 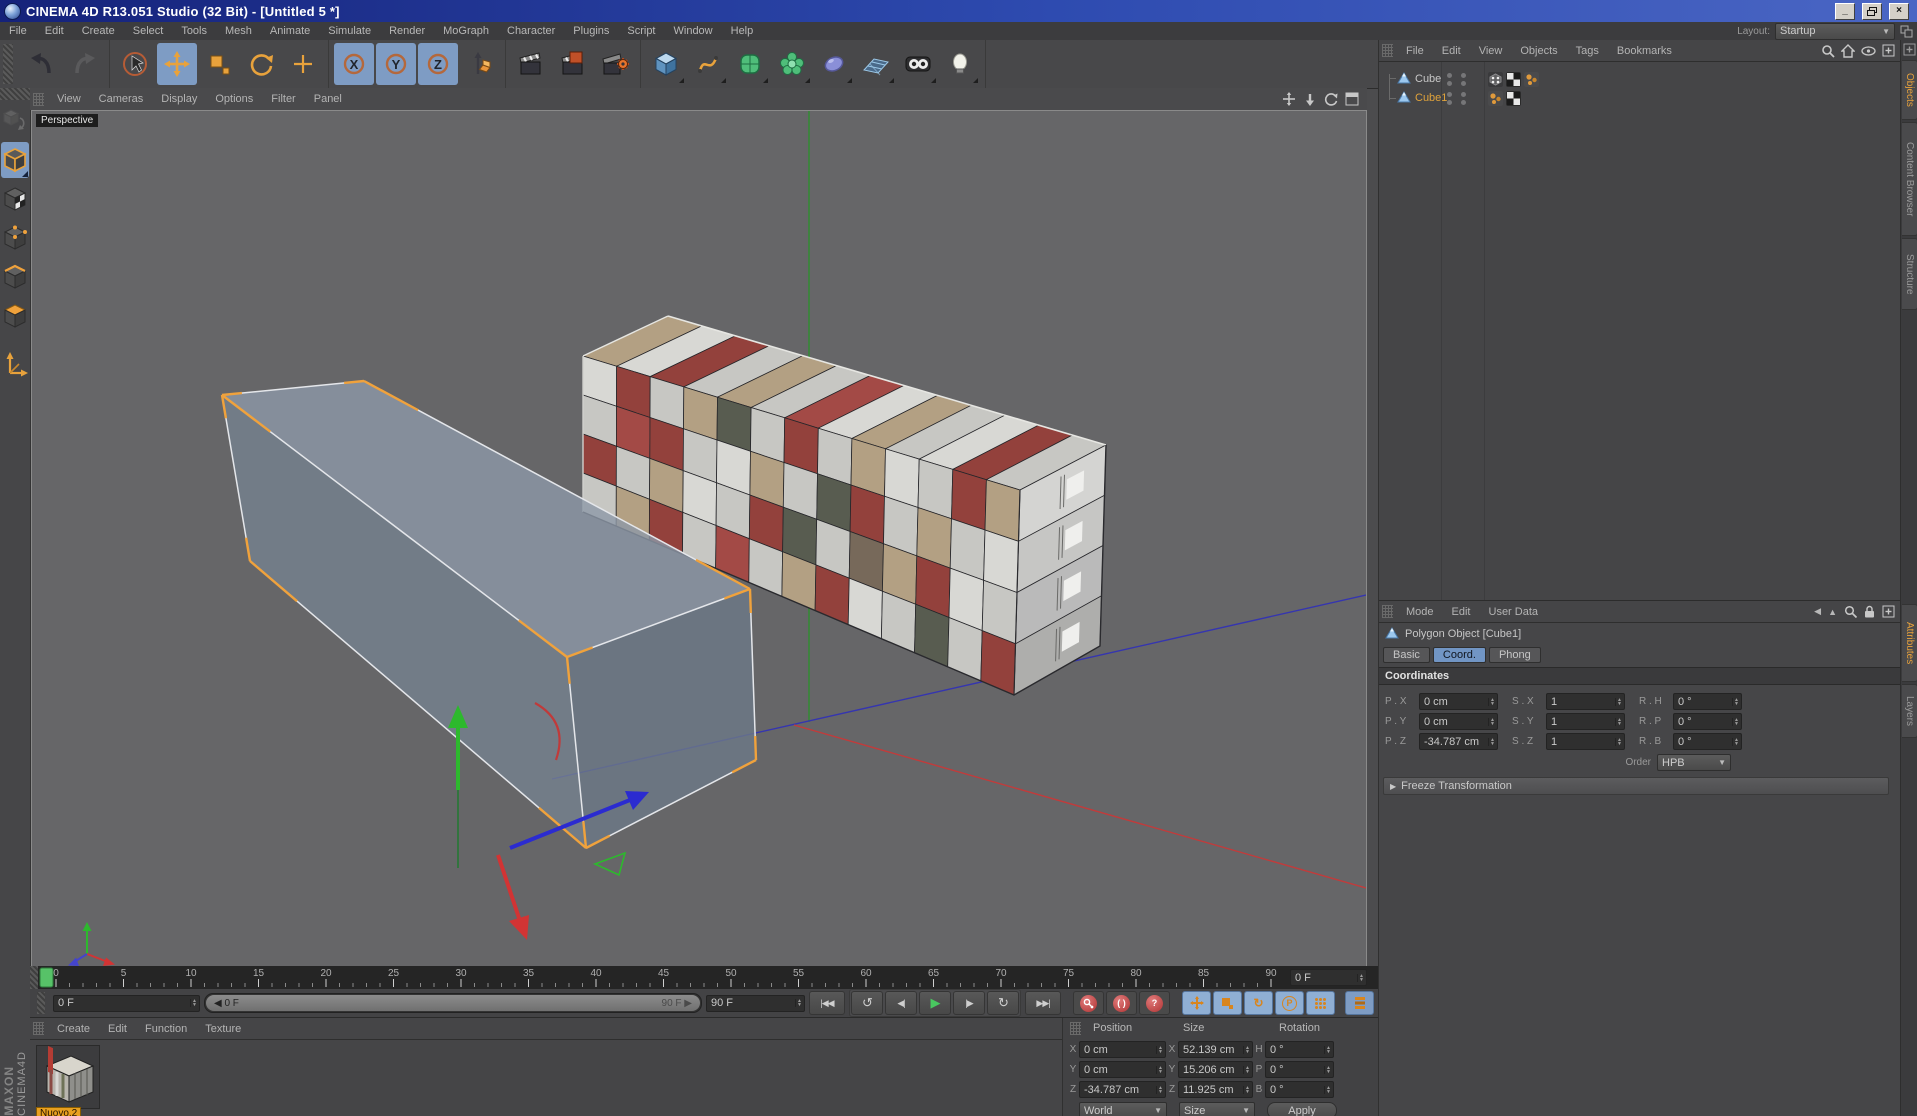 What do you see at coordinates (1909, 643) in the screenshot?
I see `side-tab-attributes: Attributes` at bounding box center [1909, 643].